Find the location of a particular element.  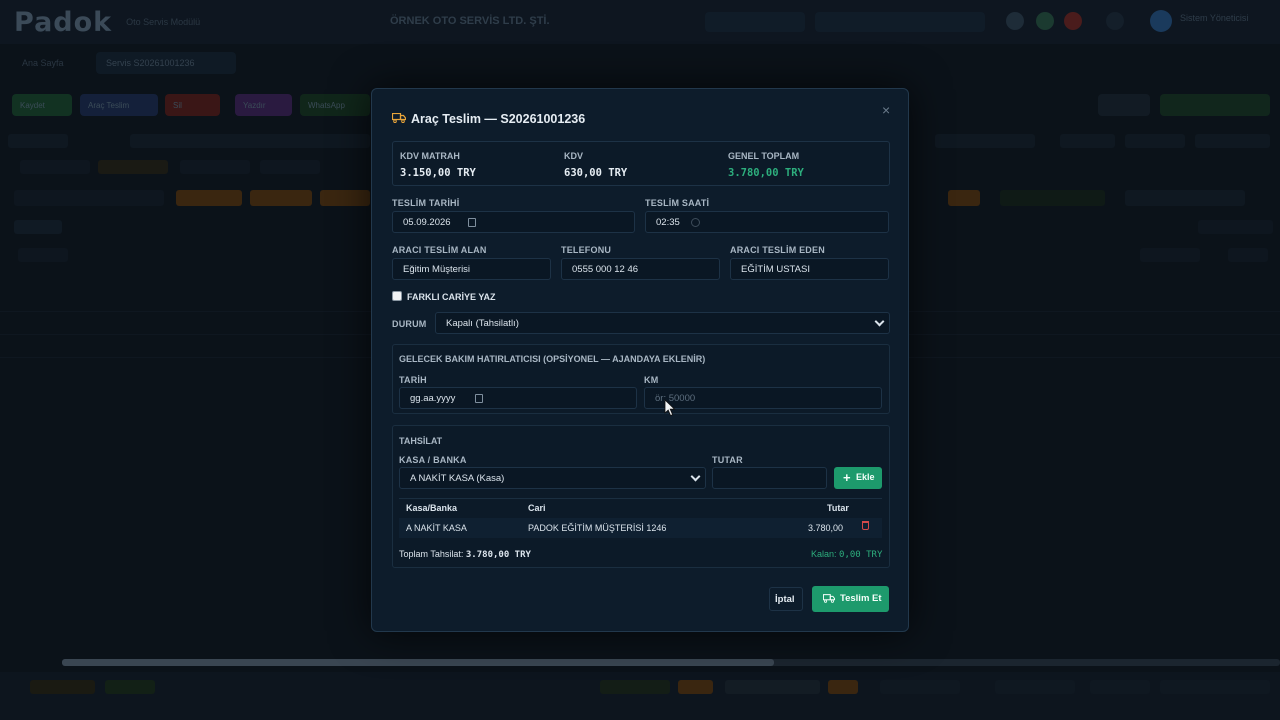

trash-icon is located at coordinates (865, 525).